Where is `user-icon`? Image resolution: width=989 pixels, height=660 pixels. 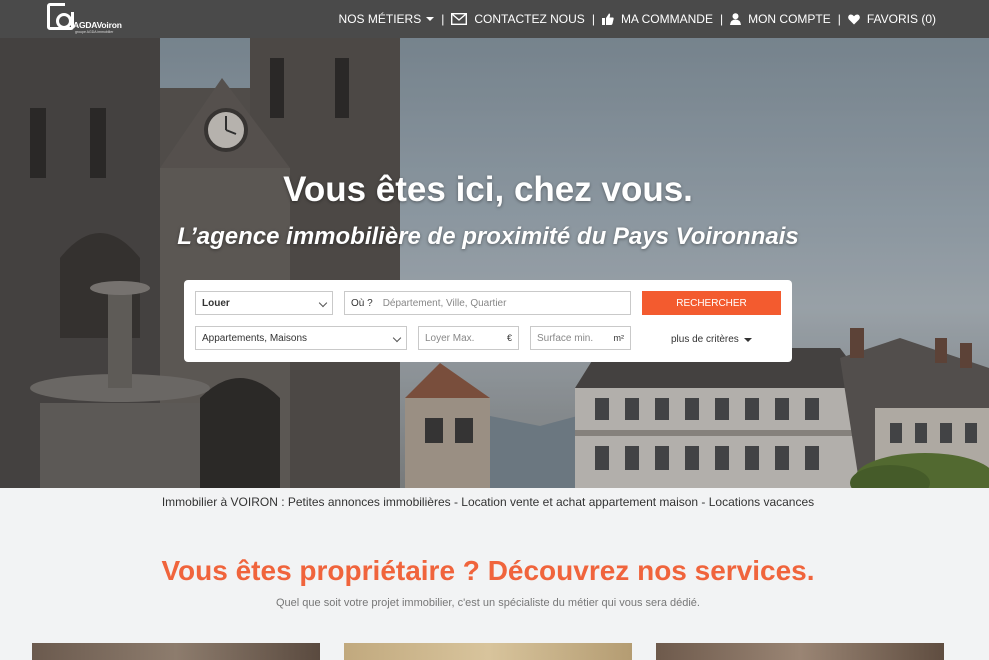 user-icon is located at coordinates (736, 19).